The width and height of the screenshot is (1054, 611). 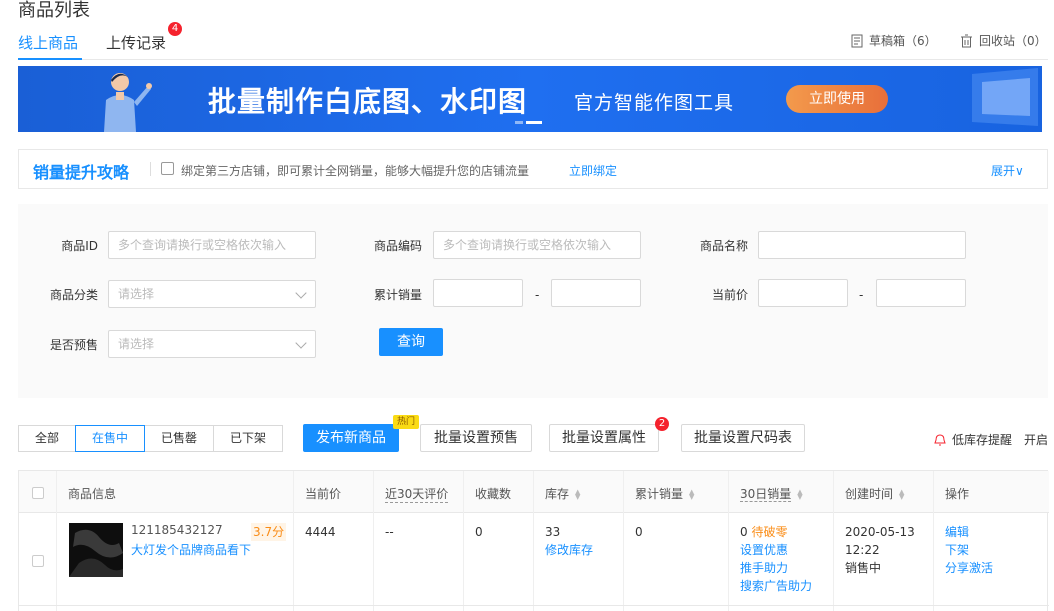 What do you see at coordinates (593, 170) in the screenshot?
I see `bind-now-link: 立即绑定` at bounding box center [593, 170].